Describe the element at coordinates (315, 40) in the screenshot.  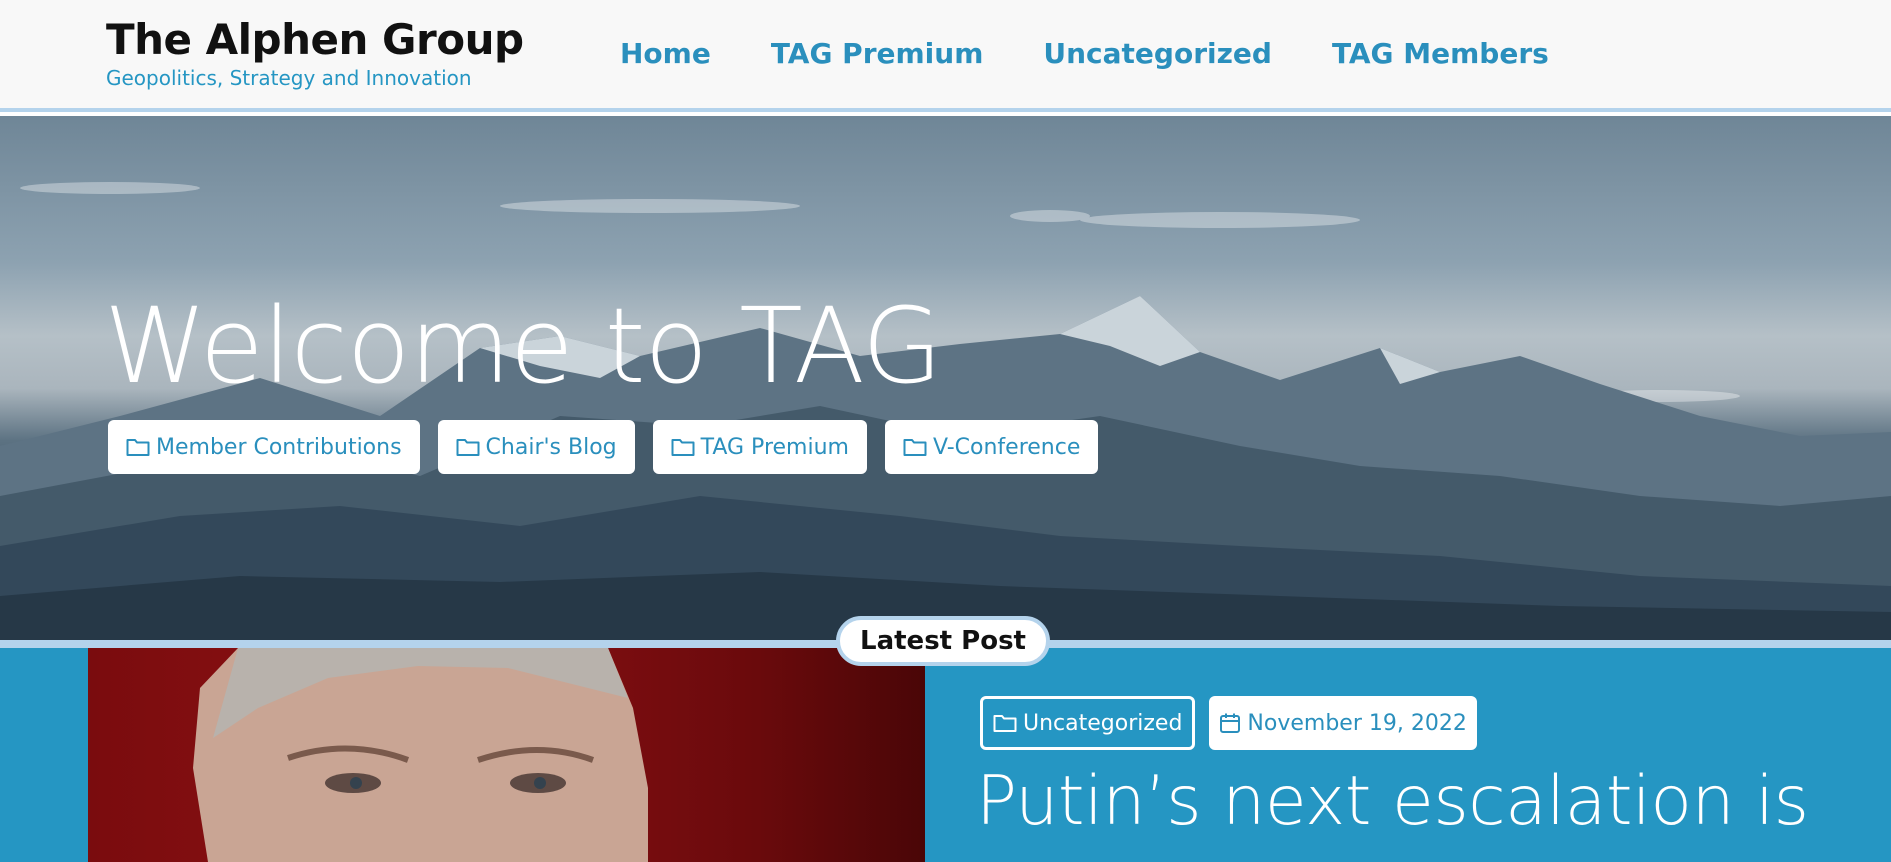
I see `site-title: The Alphen Group` at that location.